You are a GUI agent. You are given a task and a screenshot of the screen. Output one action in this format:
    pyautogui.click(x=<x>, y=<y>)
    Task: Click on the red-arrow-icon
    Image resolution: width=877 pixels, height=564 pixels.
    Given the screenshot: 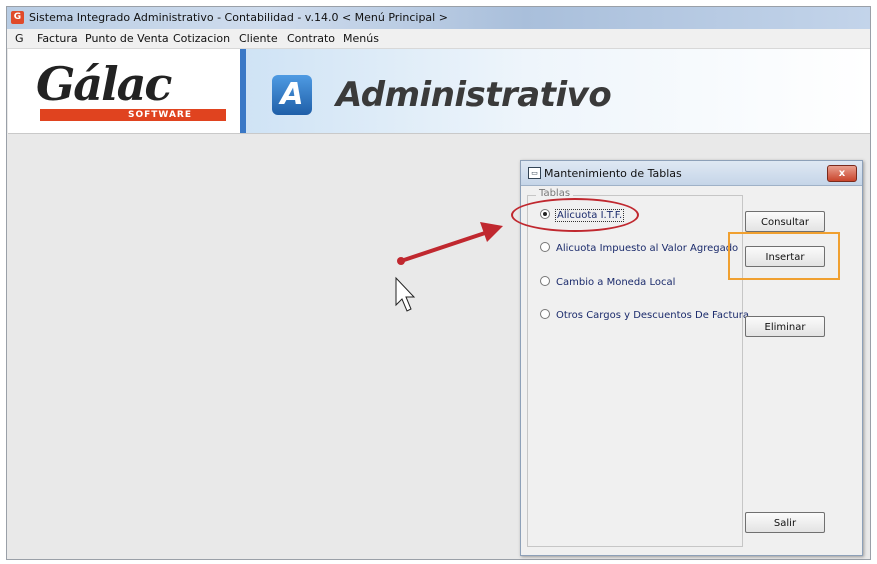 What is the action you would take?
    pyautogui.click(x=450, y=243)
    